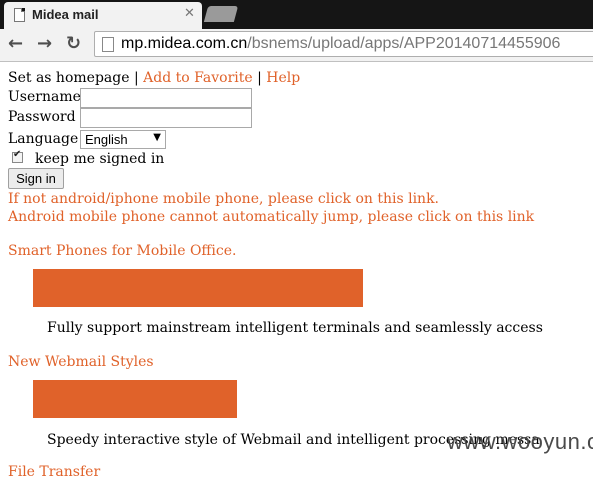 This screenshot has height=480, width=593. I want to click on watermark-text: www.wooyun.org, so click(520, 441).